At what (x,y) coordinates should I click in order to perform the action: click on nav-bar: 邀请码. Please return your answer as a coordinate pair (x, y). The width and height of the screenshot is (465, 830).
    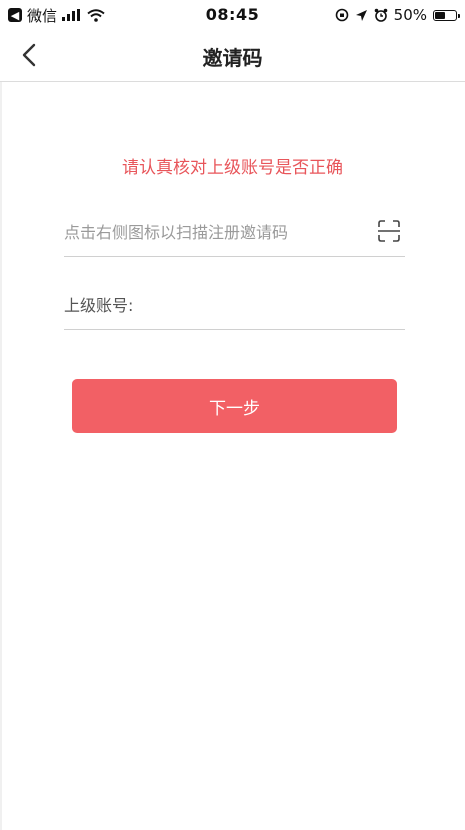
    Looking at the image, I should click on (232, 56).